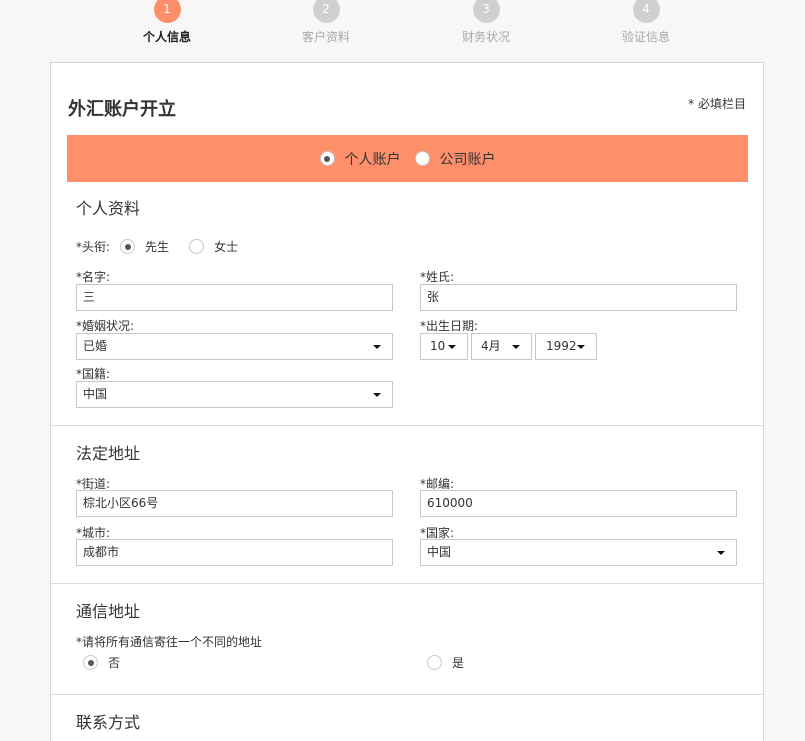 The image size is (805, 741). I want to click on city-input: 成都市, so click(234, 552).